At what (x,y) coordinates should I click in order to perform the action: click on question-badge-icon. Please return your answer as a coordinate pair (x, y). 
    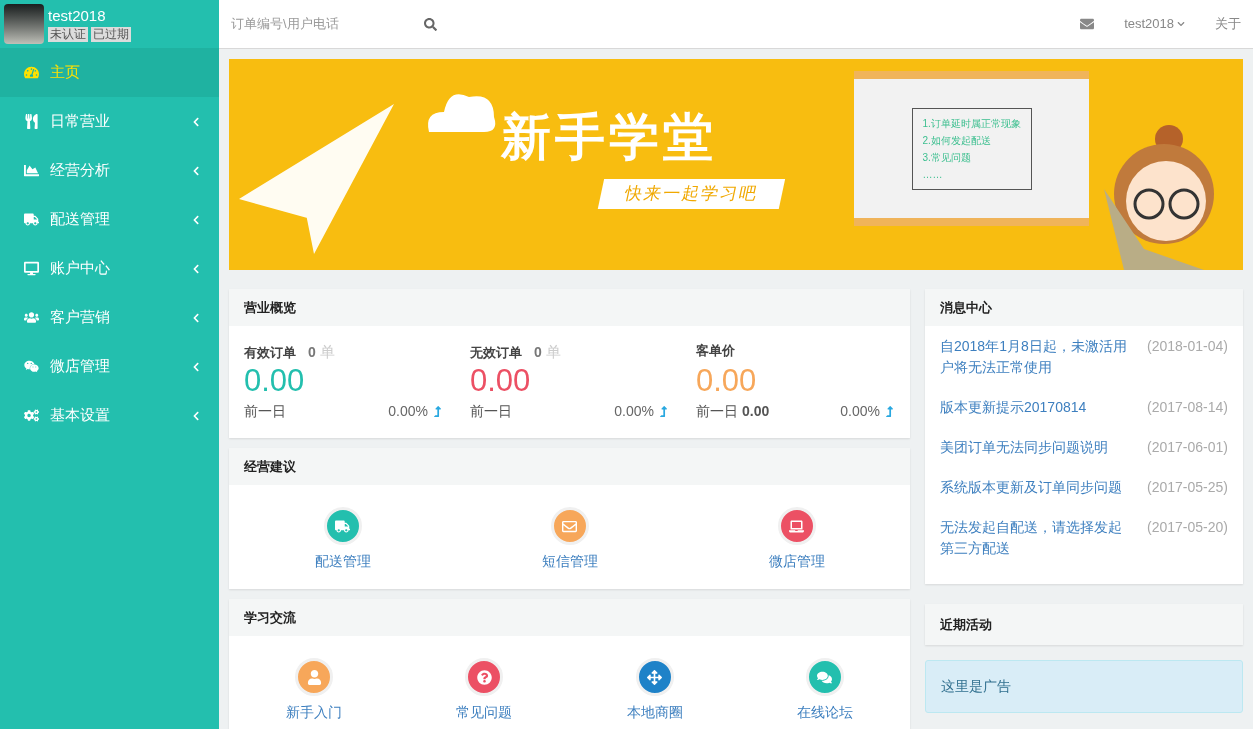
    Looking at the image, I should click on (484, 677).